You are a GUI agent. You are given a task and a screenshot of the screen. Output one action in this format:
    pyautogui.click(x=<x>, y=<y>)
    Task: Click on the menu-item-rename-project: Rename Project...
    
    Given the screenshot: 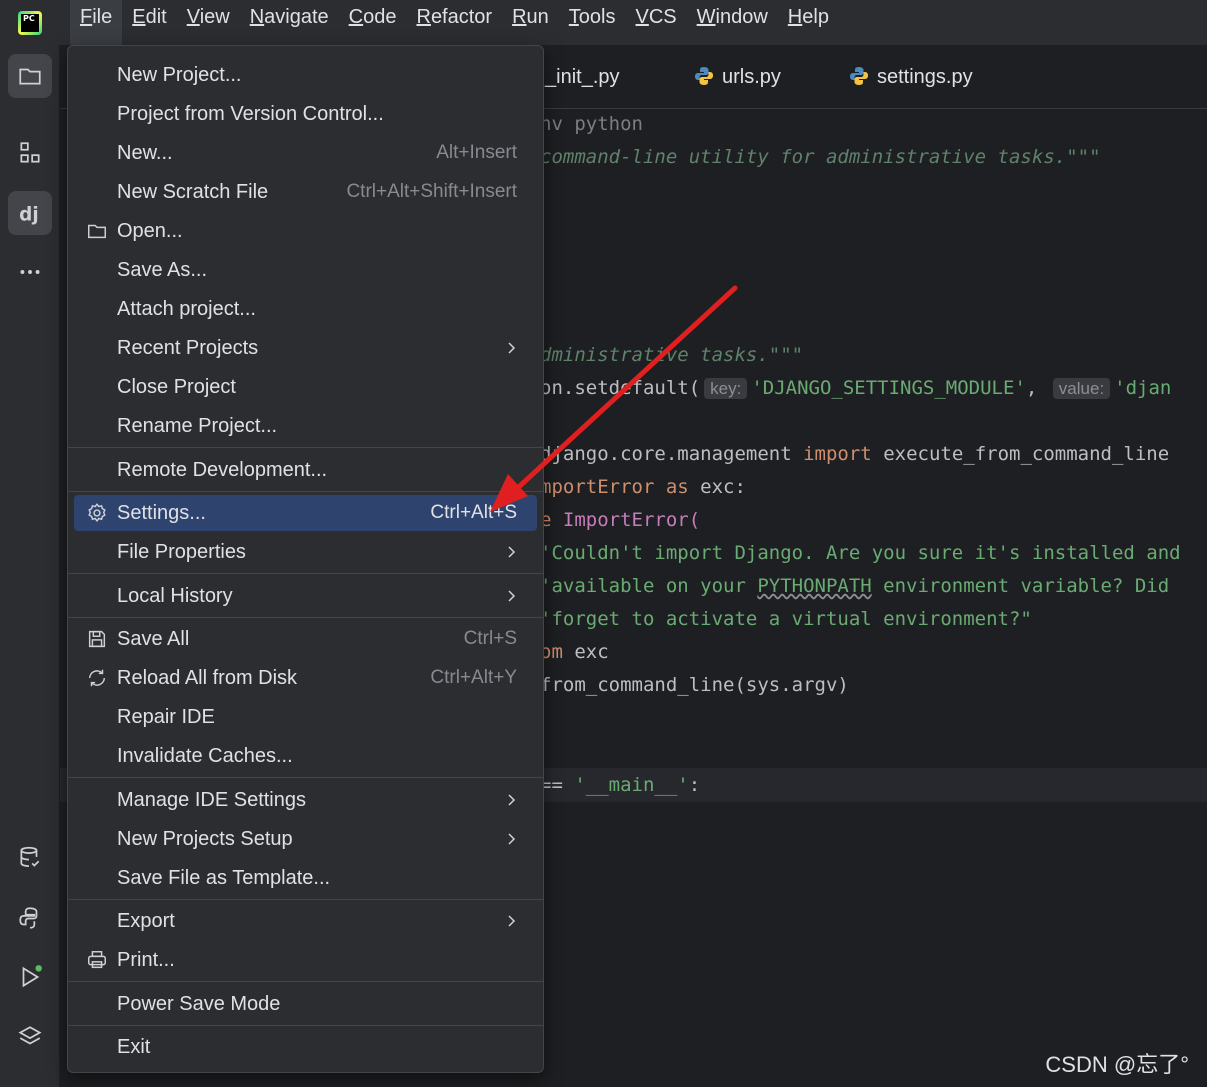 What is the action you would take?
    pyautogui.click(x=305, y=426)
    